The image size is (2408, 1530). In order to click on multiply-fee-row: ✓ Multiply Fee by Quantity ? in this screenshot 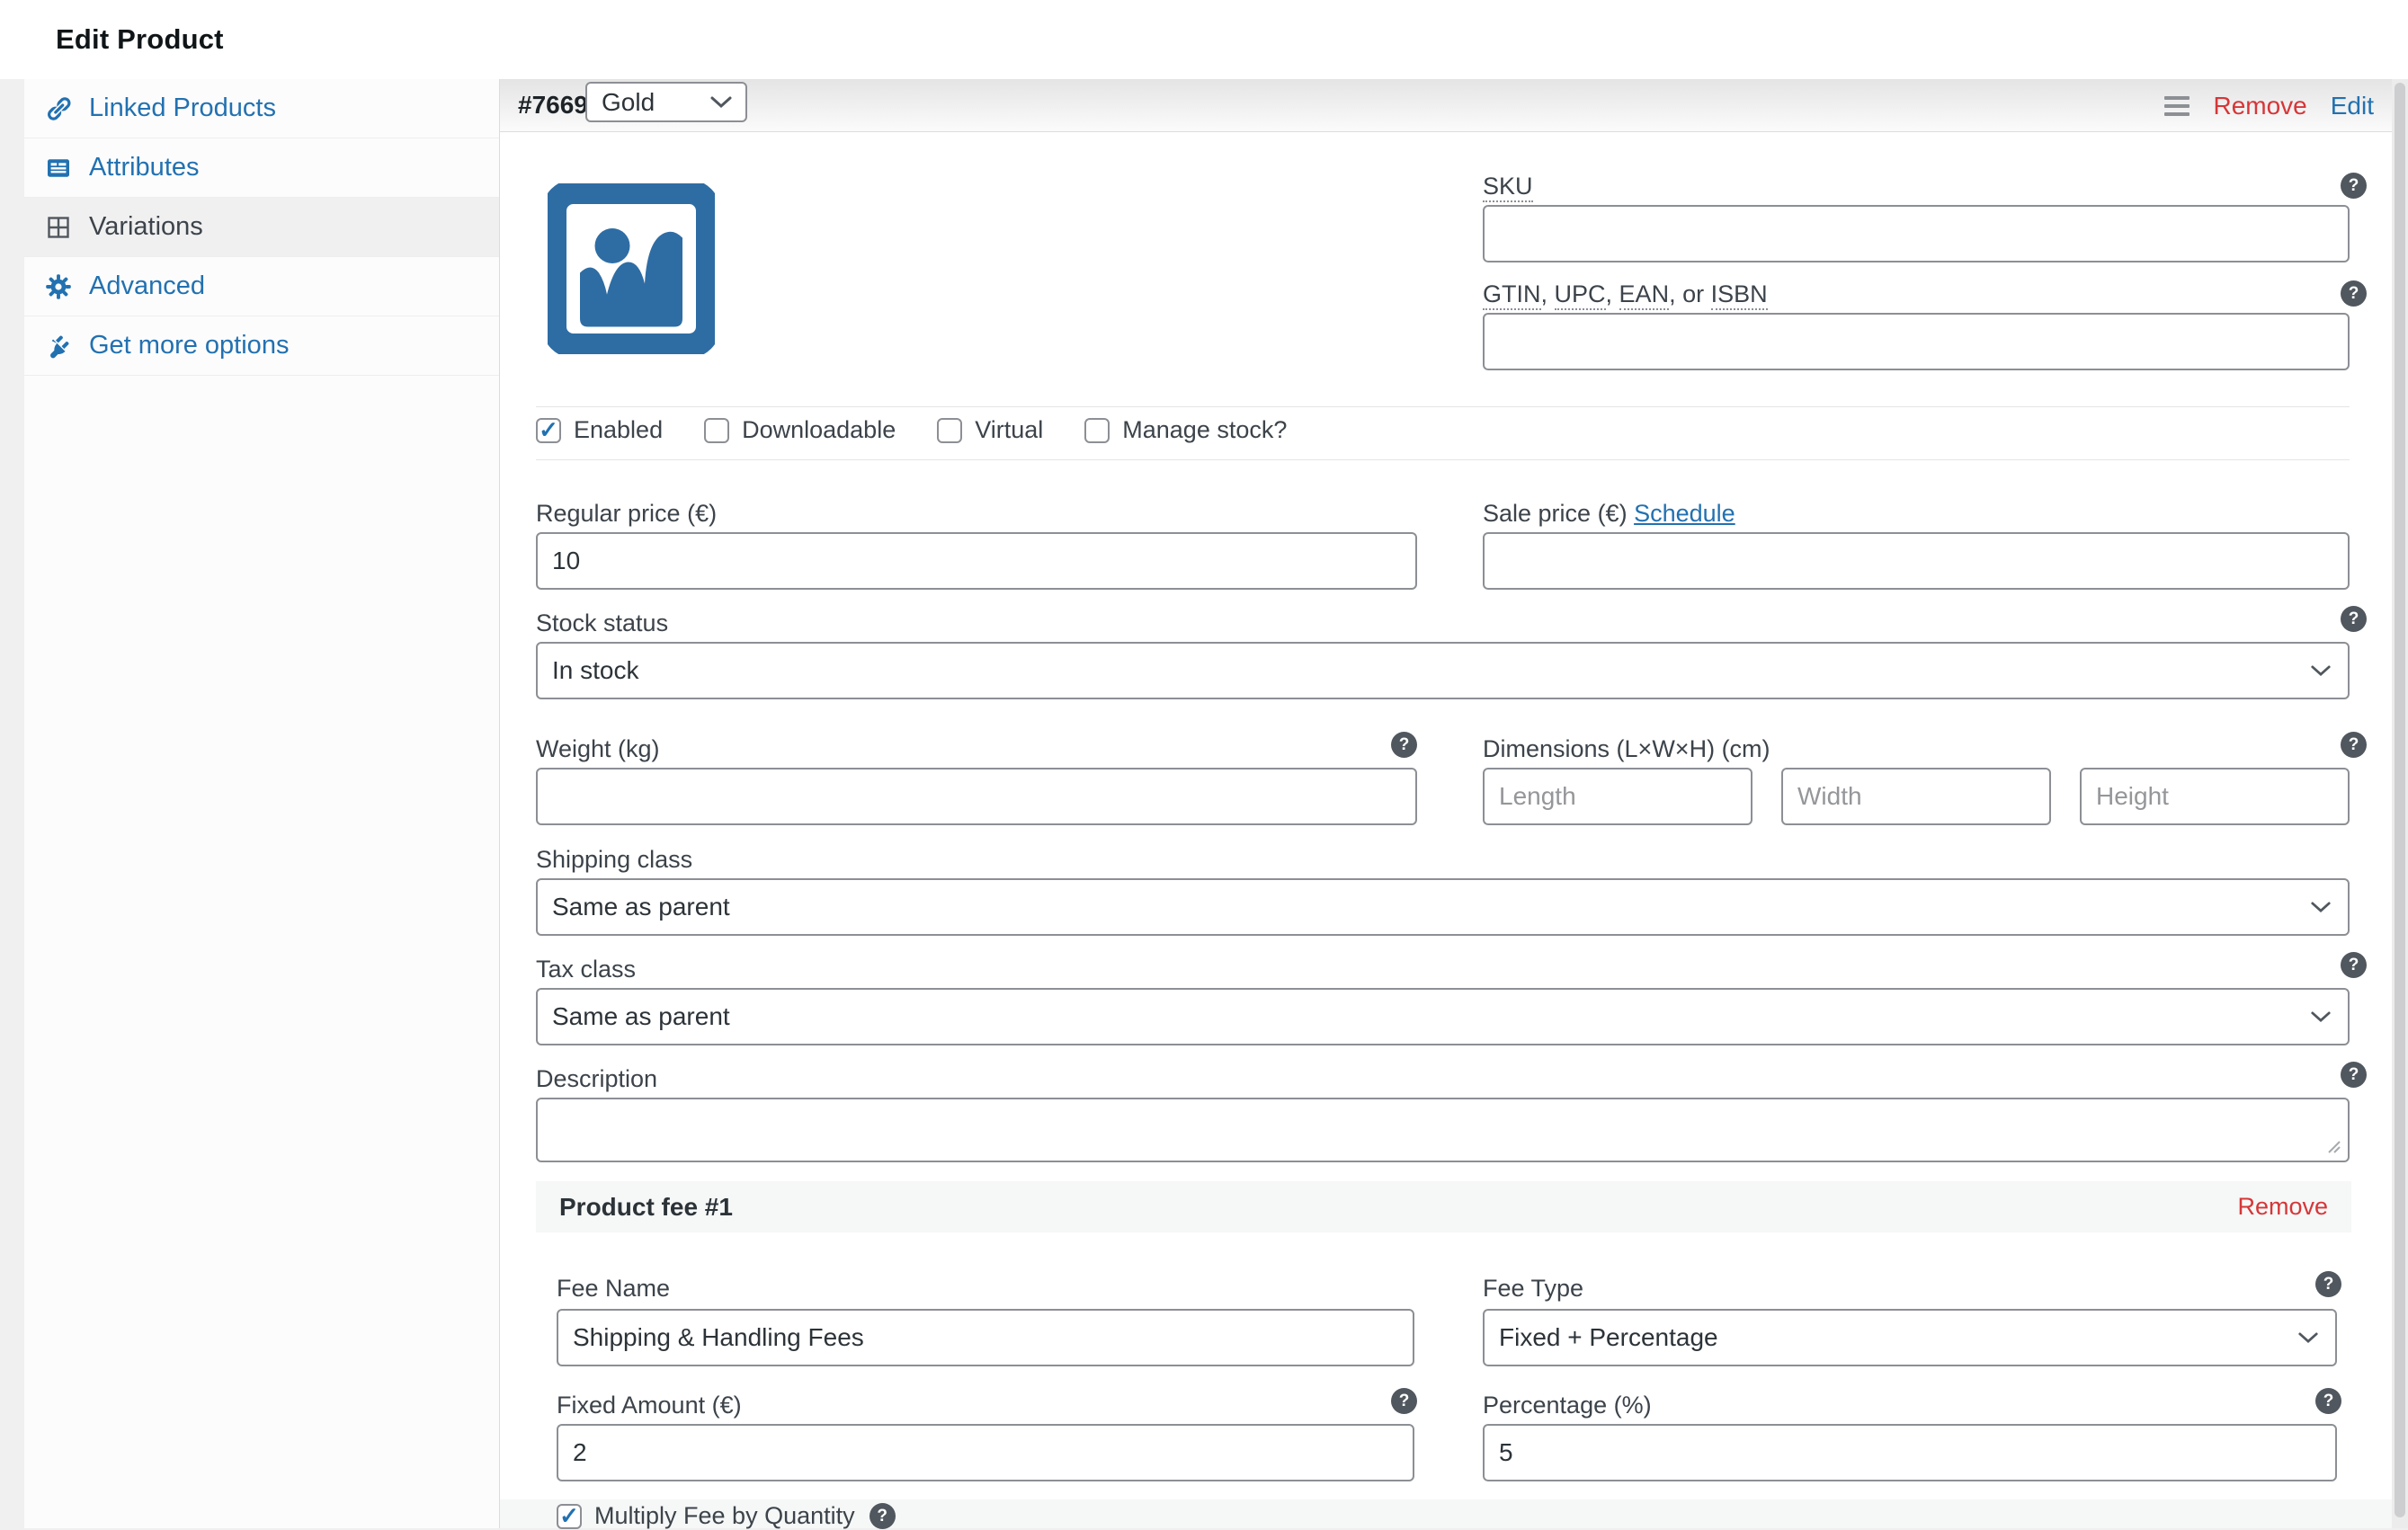, I will do `click(726, 1516)`.